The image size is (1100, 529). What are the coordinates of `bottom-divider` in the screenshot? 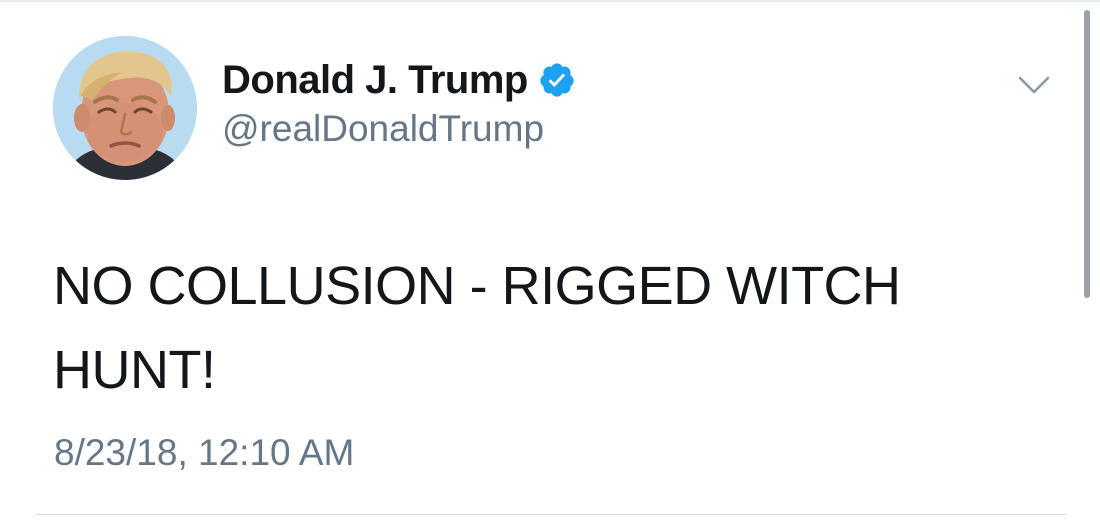 It's located at (551, 514).